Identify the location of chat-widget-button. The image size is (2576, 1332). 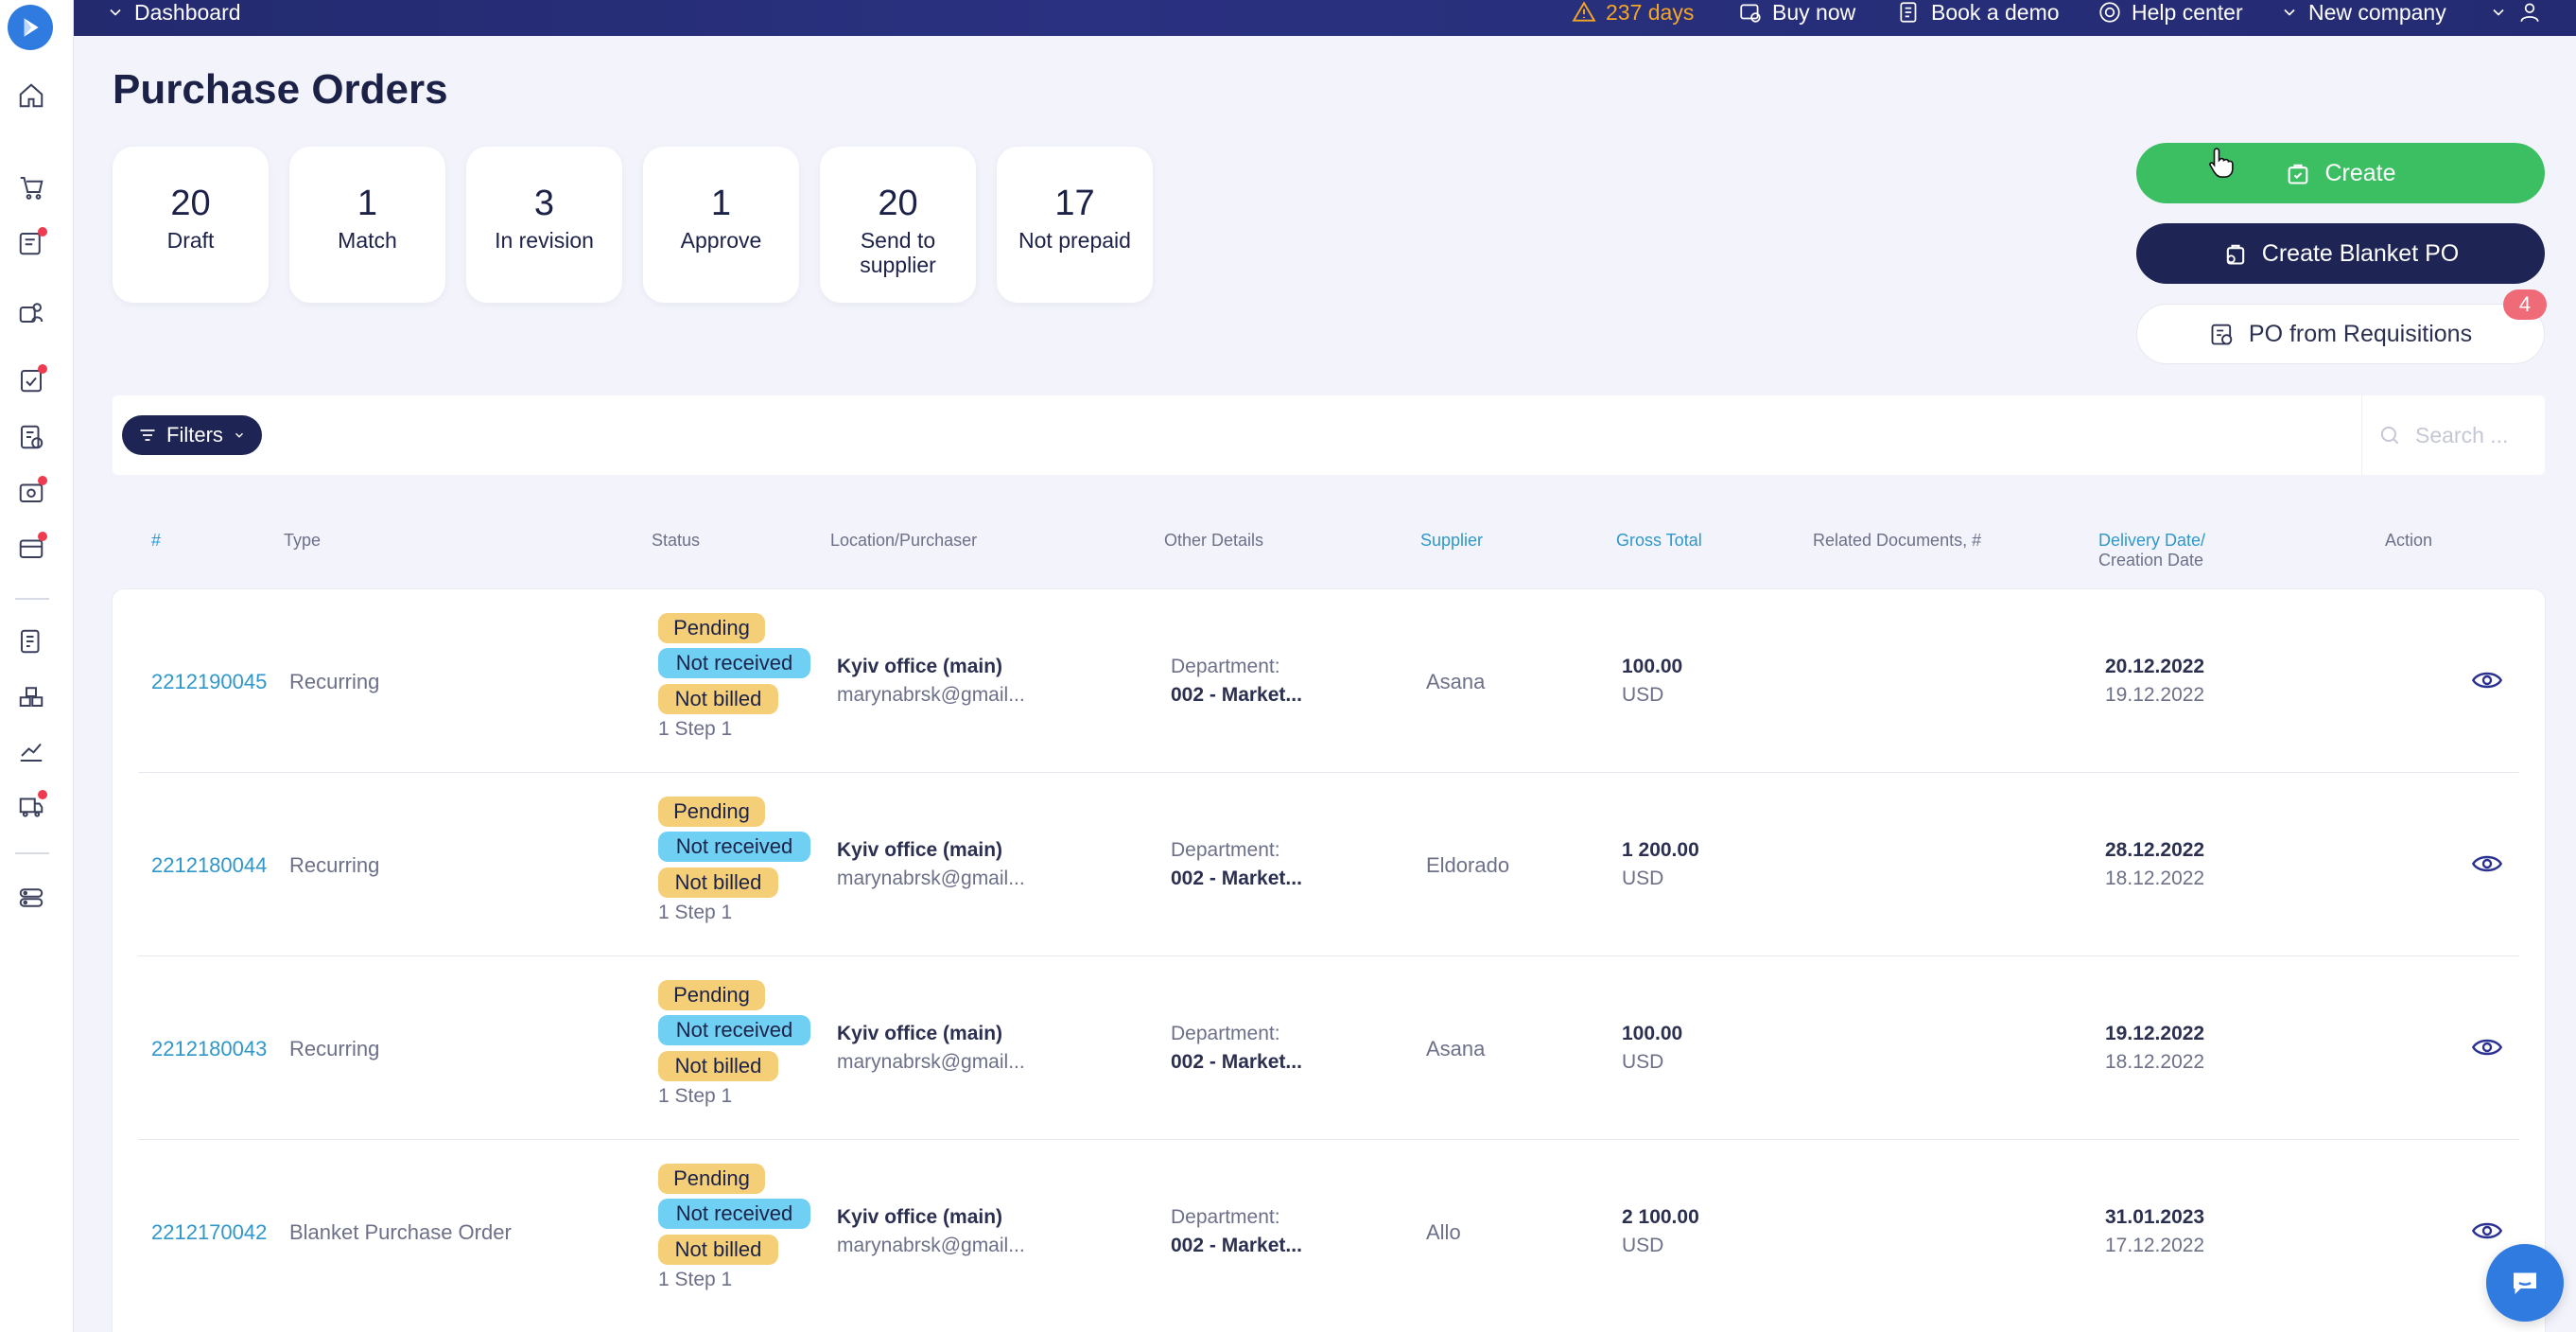
(2525, 1283).